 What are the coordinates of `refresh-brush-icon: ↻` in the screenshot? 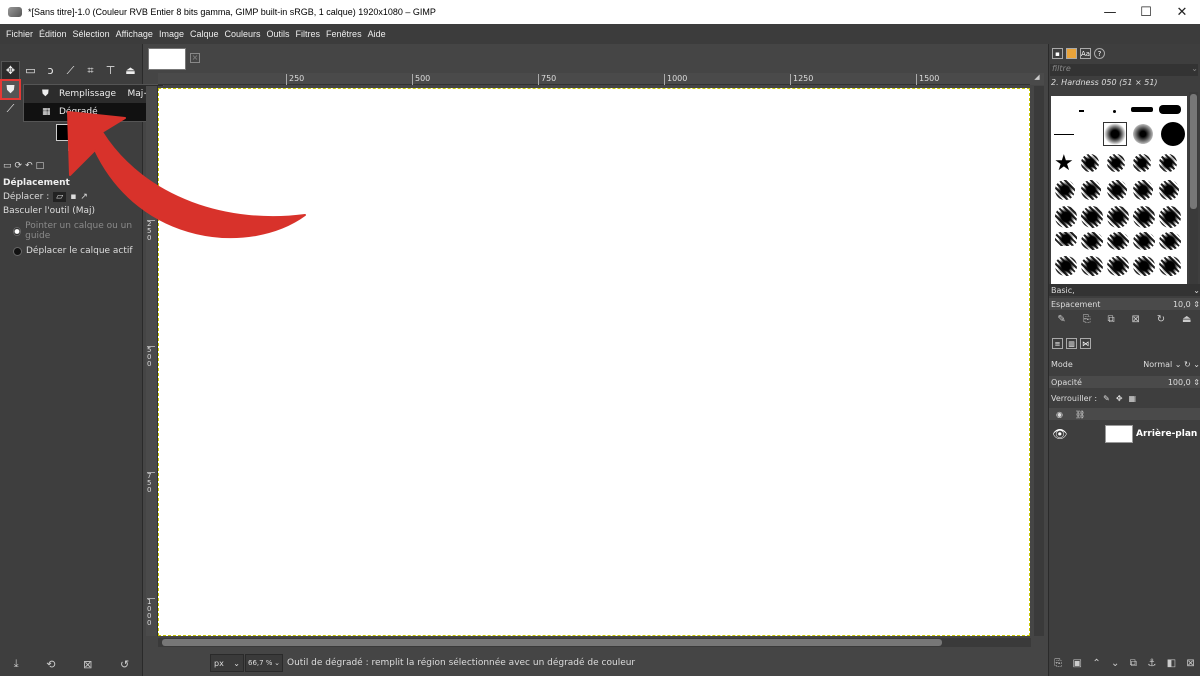 It's located at (1161, 319).